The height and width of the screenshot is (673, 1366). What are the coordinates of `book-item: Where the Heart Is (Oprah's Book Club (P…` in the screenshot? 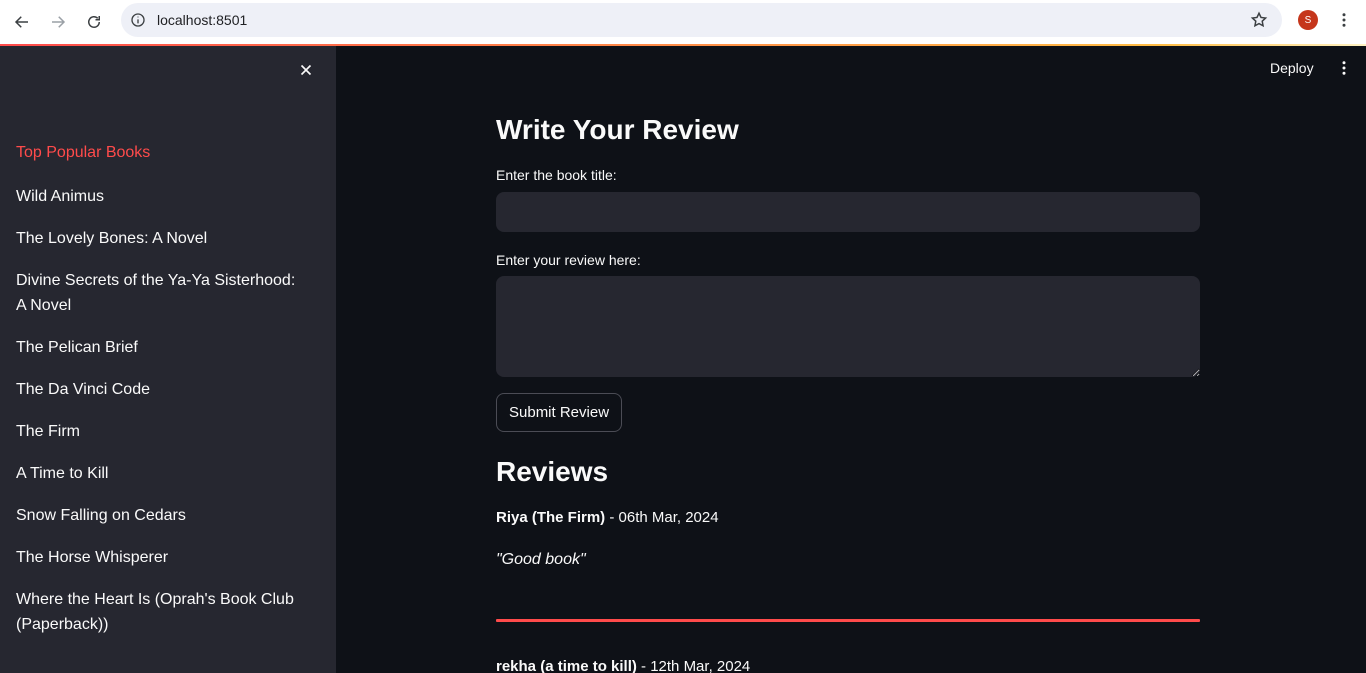 It's located at (155, 612).